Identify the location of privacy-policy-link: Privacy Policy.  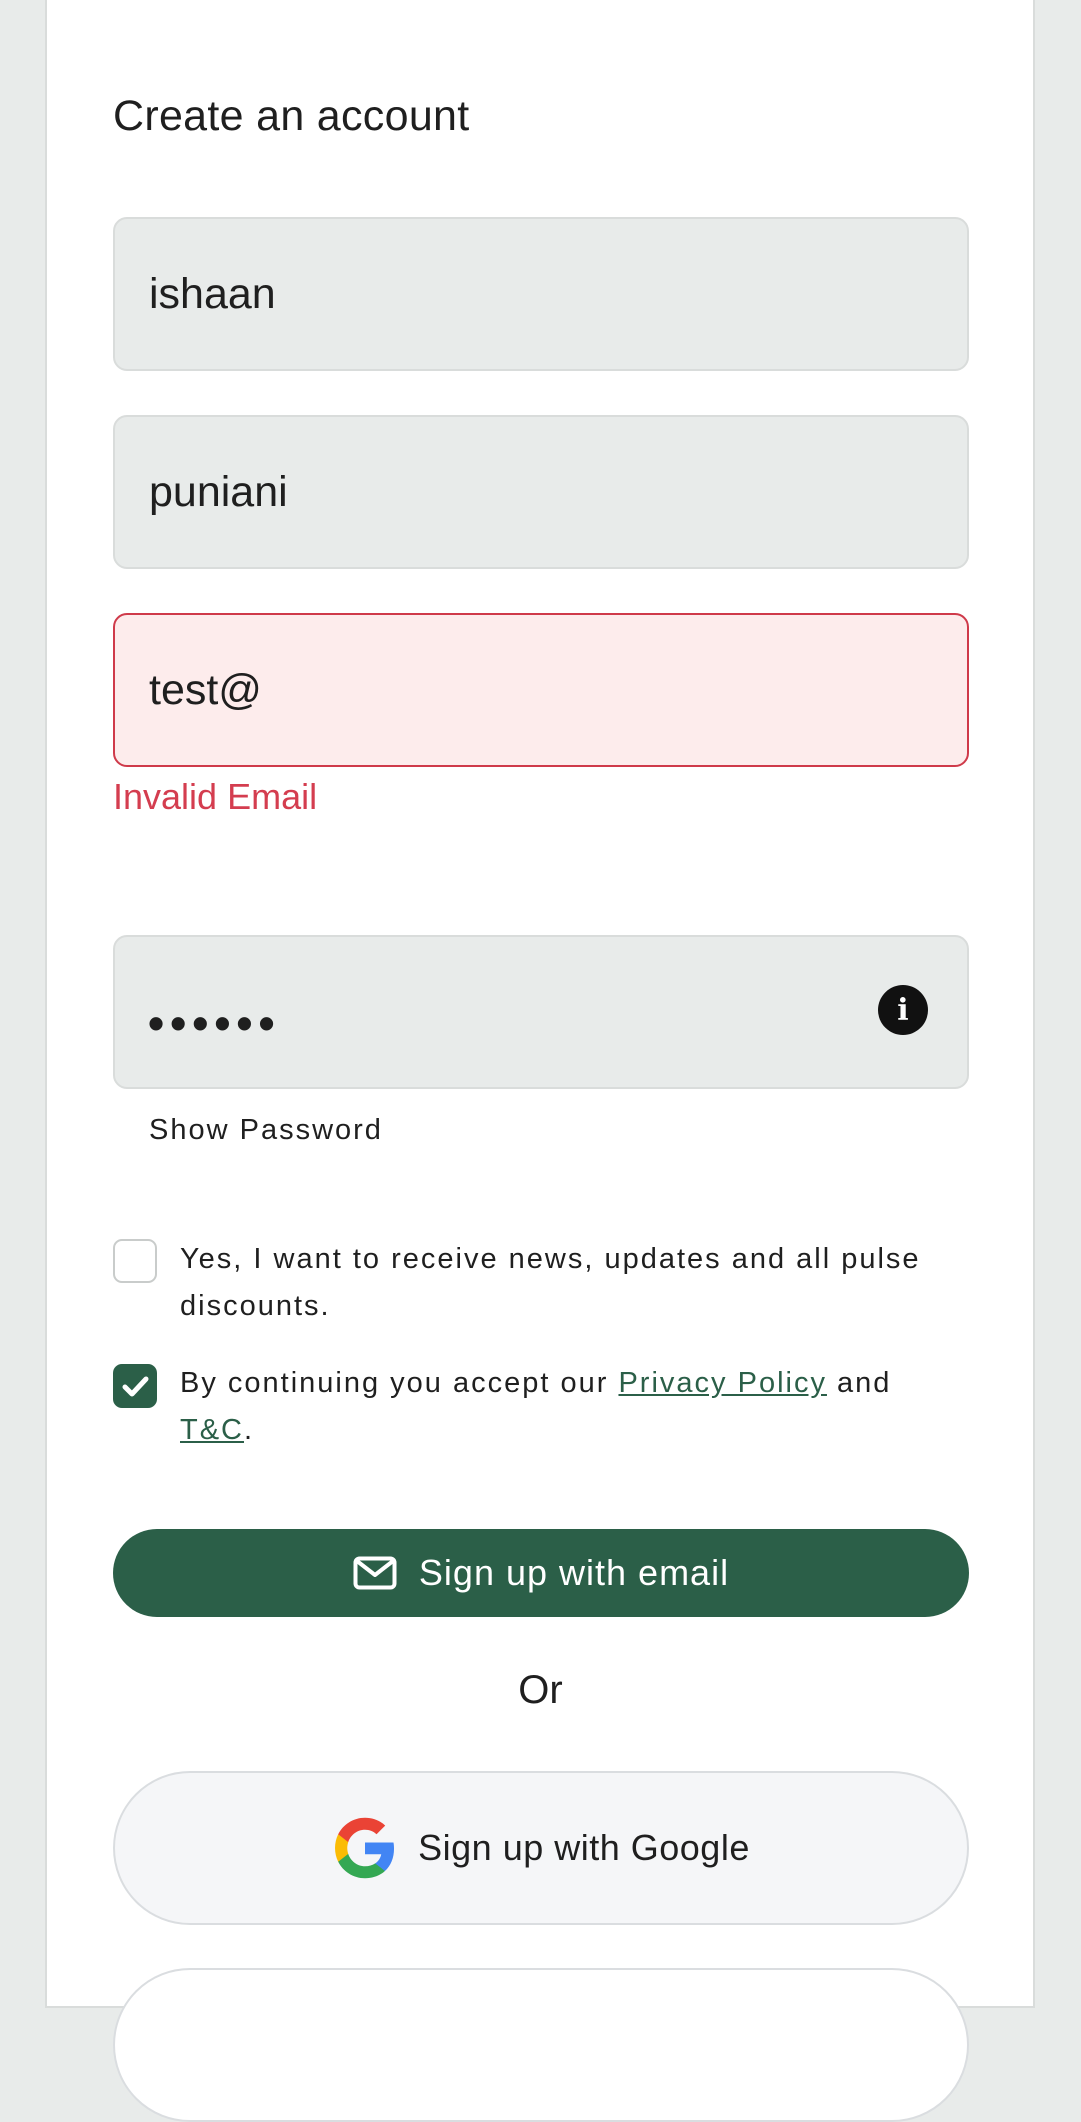
(722, 1383).